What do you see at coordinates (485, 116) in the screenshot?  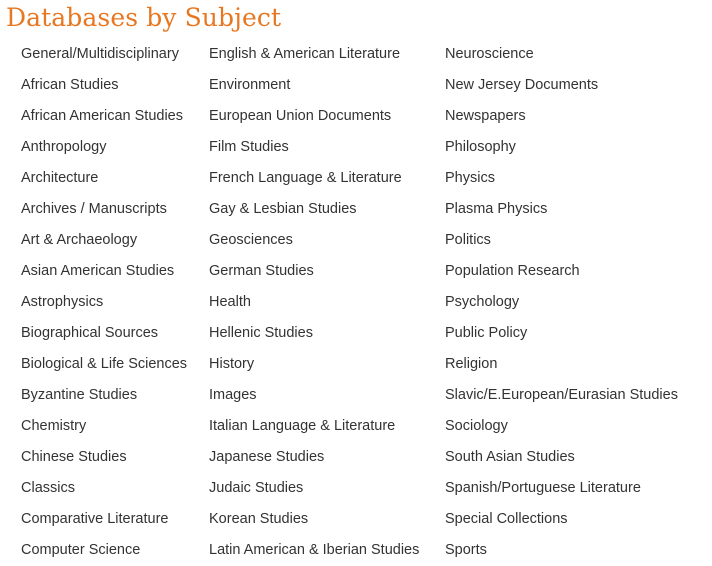 I see `subject-link: Newspapers` at bounding box center [485, 116].